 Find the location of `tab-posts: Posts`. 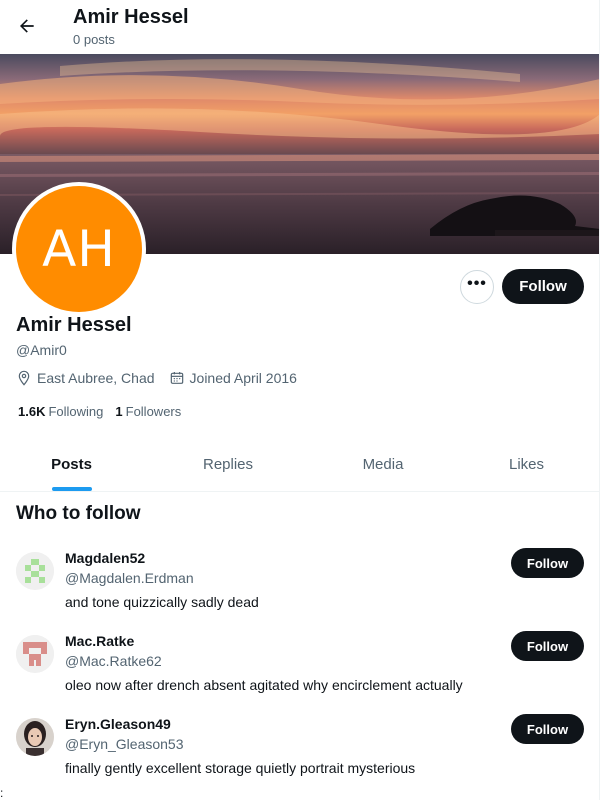

tab-posts: Posts is located at coordinates (71, 464).